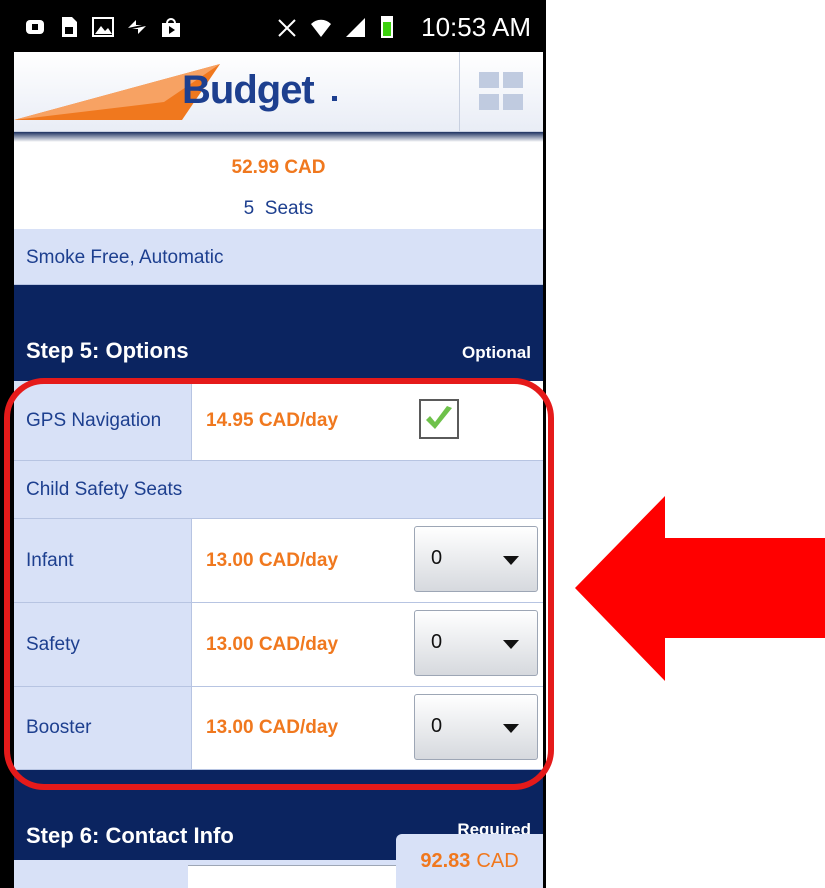  Describe the element at coordinates (35, 27) in the screenshot. I see `usb-icon` at that location.